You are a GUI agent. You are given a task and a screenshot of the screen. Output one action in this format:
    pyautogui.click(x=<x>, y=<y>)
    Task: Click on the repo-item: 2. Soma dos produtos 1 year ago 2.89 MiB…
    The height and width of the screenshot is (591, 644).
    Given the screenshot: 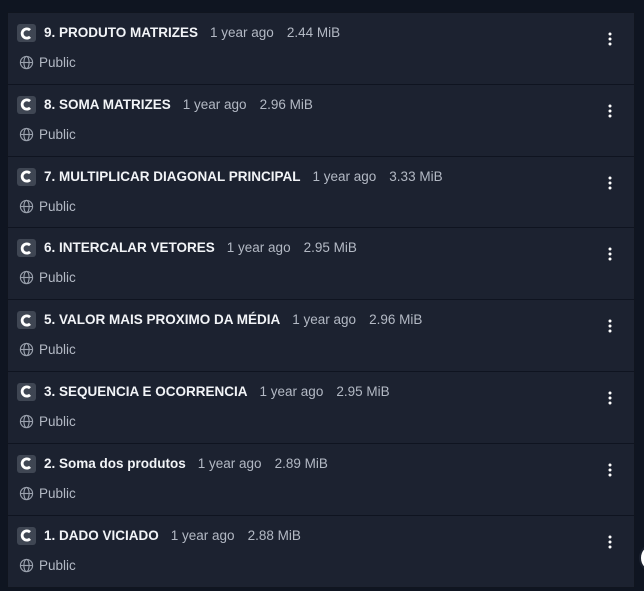 What is the action you would take?
    pyautogui.click(x=321, y=480)
    